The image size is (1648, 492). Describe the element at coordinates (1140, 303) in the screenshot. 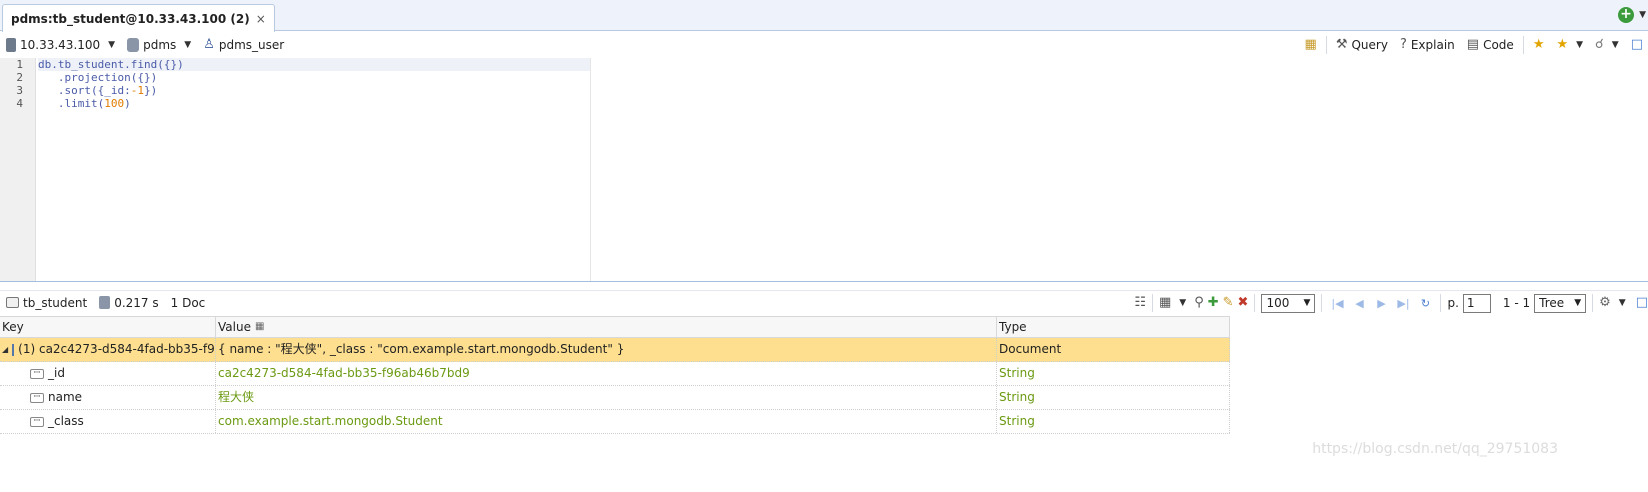

I see `schema-icon: ☷` at that location.